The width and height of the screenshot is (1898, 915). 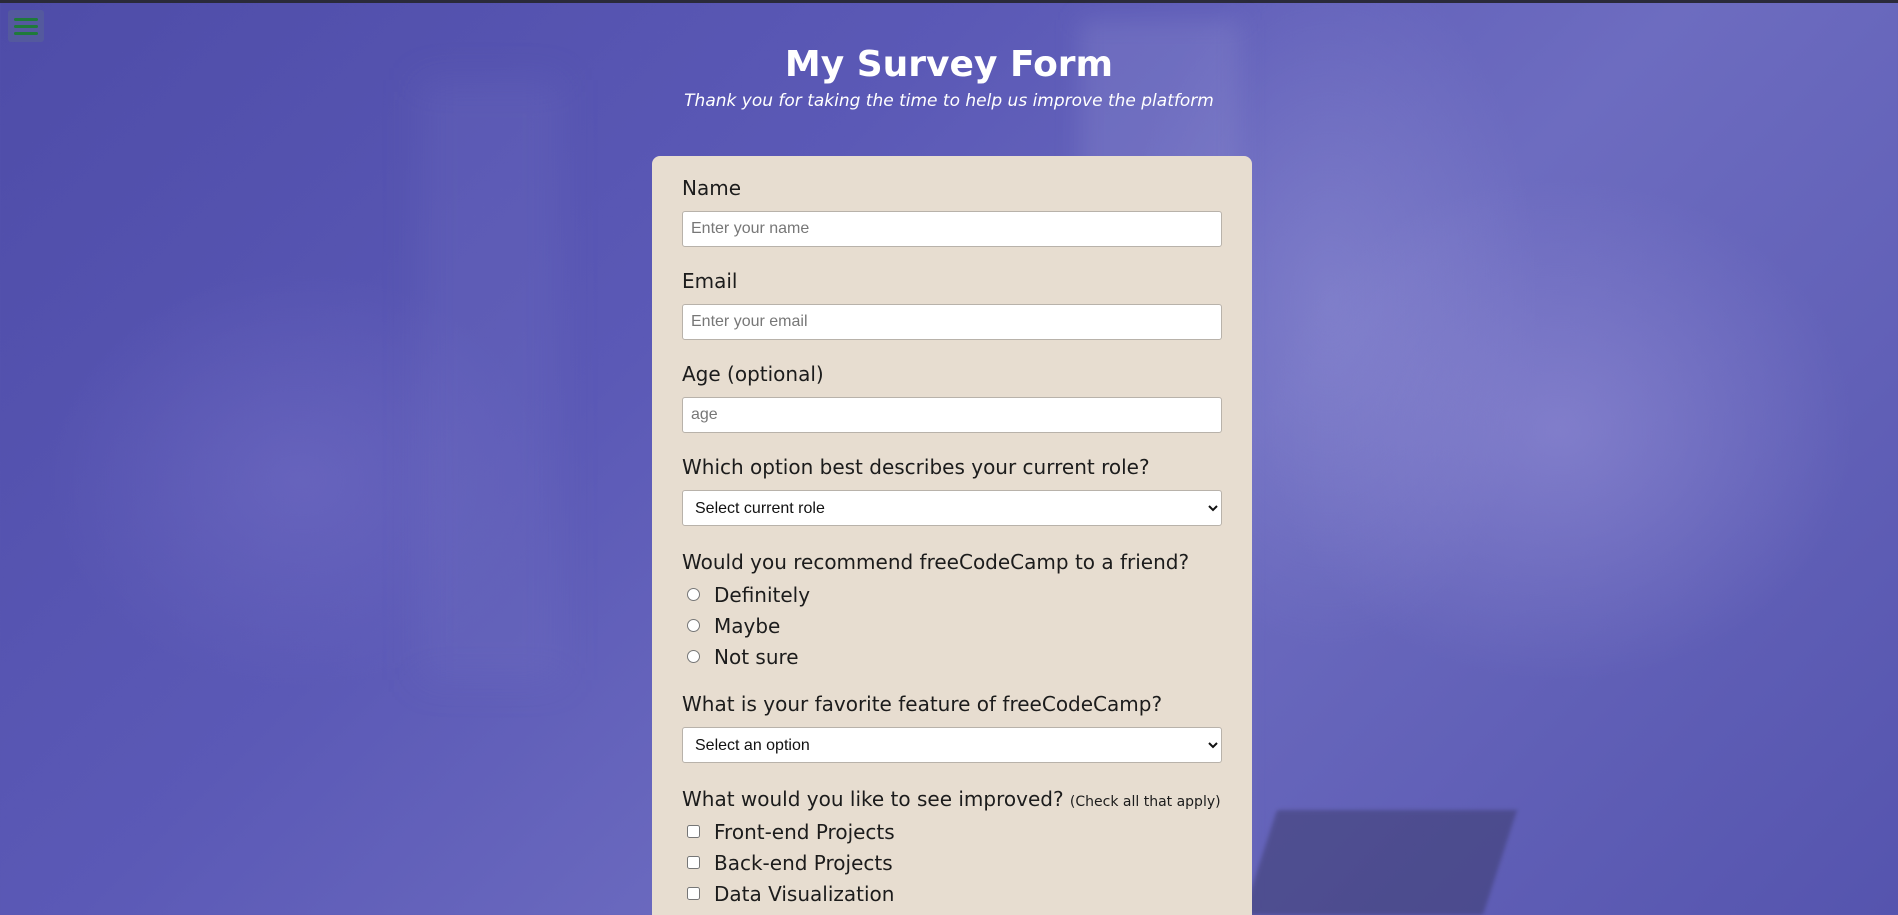 I want to click on email-input, so click(x=952, y=322).